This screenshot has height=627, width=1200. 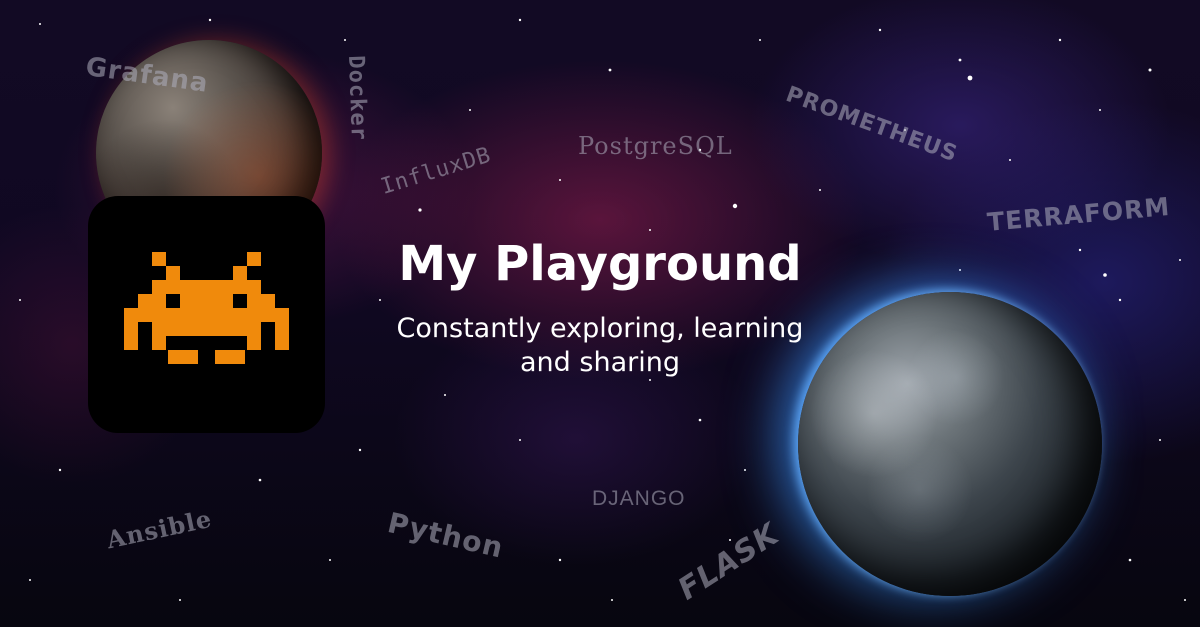 What do you see at coordinates (600, 362) in the screenshot?
I see `subtitle-line-2: and sharing` at bounding box center [600, 362].